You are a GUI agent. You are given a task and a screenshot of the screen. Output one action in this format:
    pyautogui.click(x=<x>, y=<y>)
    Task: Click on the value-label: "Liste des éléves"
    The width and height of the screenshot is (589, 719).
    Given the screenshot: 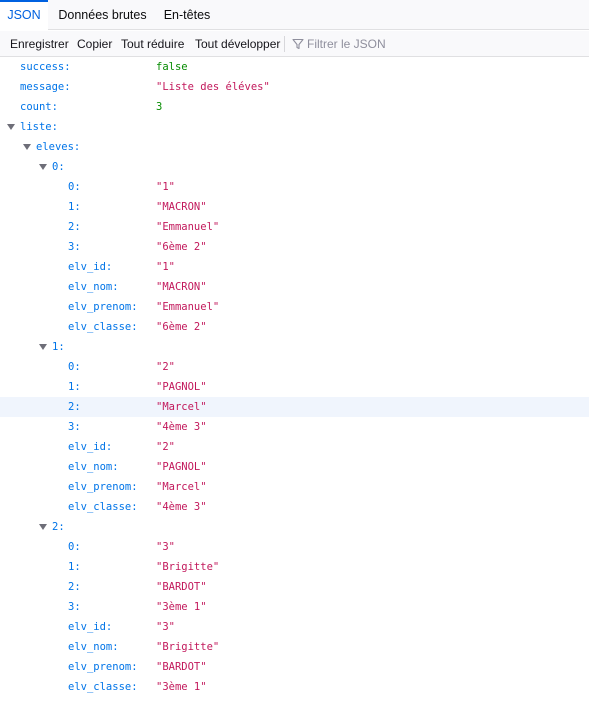 What is the action you would take?
    pyautogui.click(x=213, y=87)
    